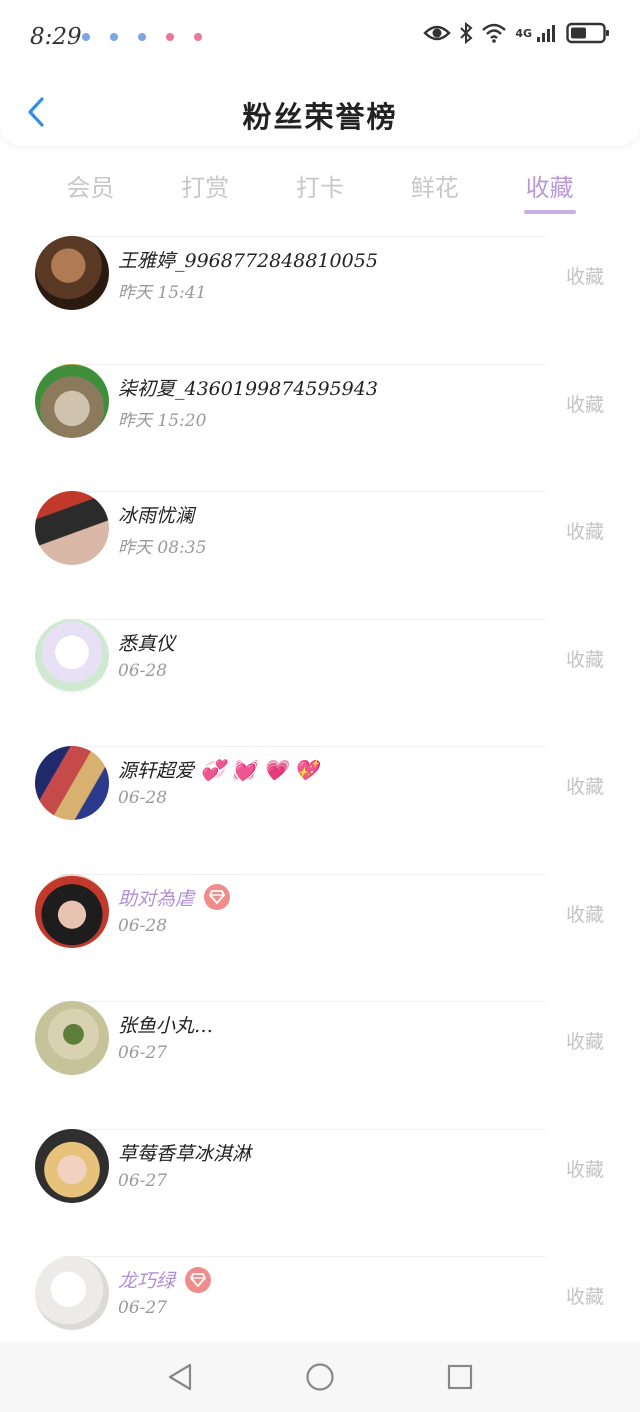  I want to click on tab-flowers: 鲜花, so click(434, 190).